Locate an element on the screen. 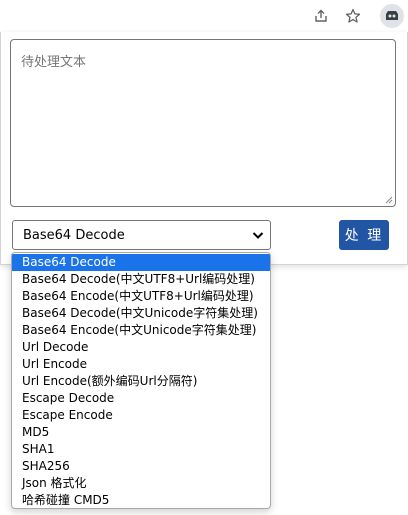  extension-icon is located at coordinates (392, 16).